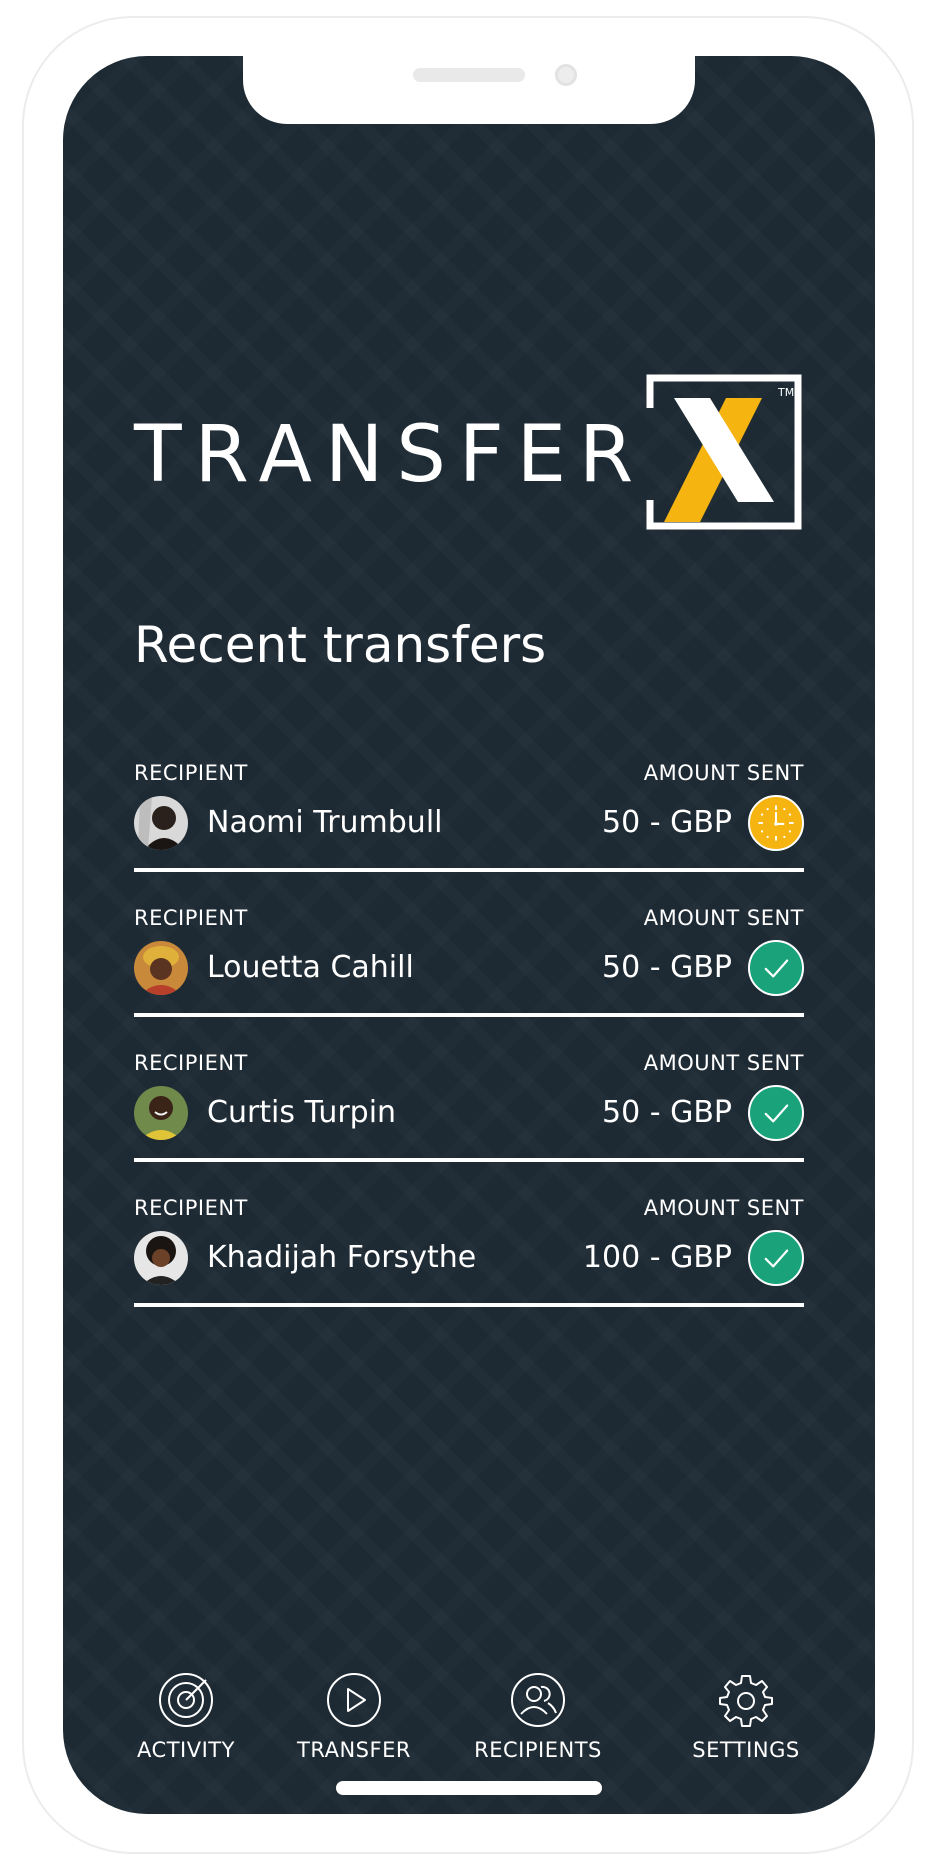 The width and height of the screenshot is (938, 1871). Describe the element at coordinates (538, 1700) in the screenshot. I see `people-icon` at that location.